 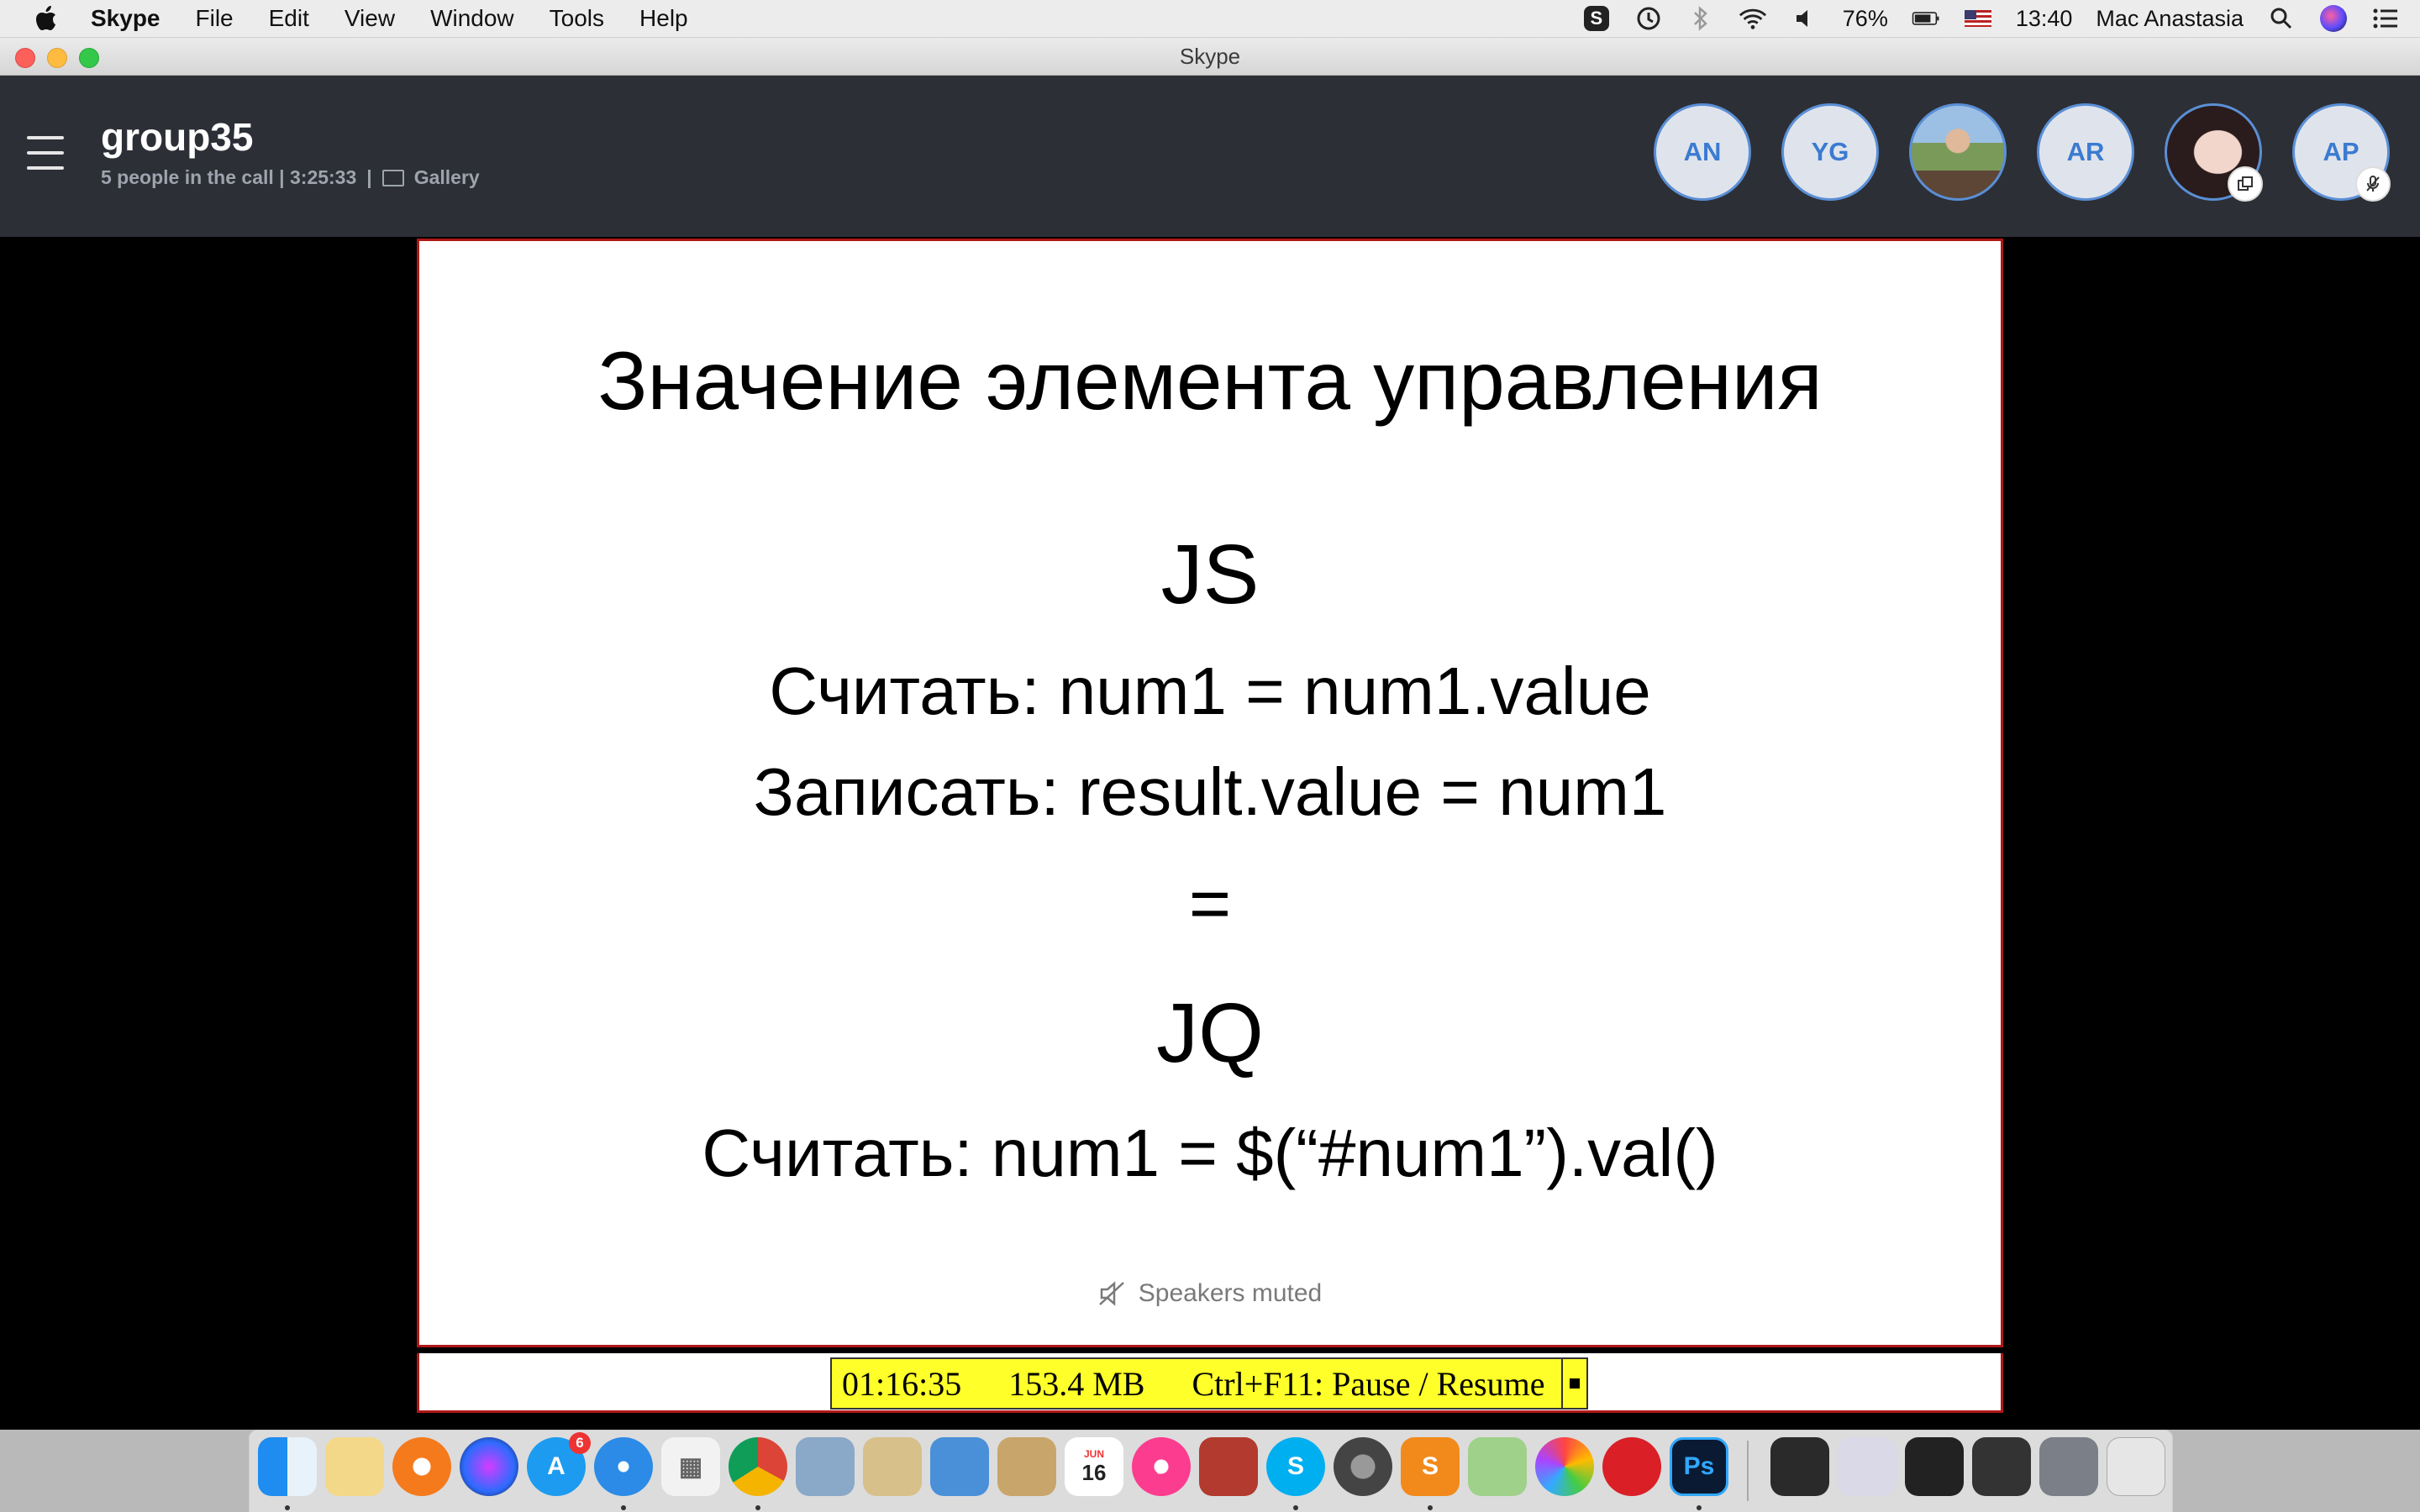 I want to click on menu-file: File, so click(x=215, y=18).